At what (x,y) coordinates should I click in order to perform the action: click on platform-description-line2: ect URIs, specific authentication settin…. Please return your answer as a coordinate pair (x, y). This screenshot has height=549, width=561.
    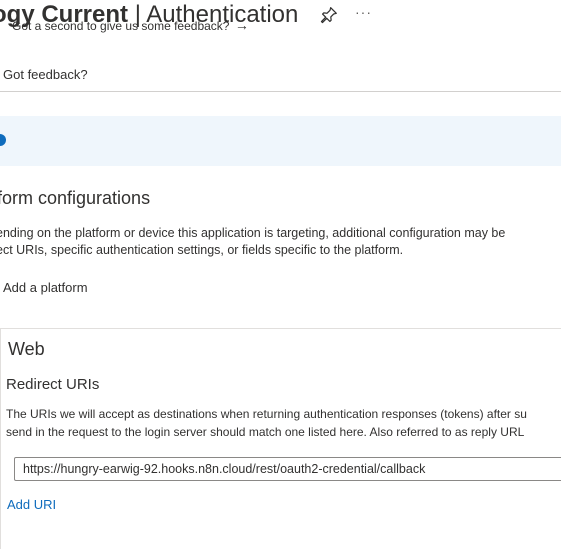
    Looking at the image, I should click on (202, 250).